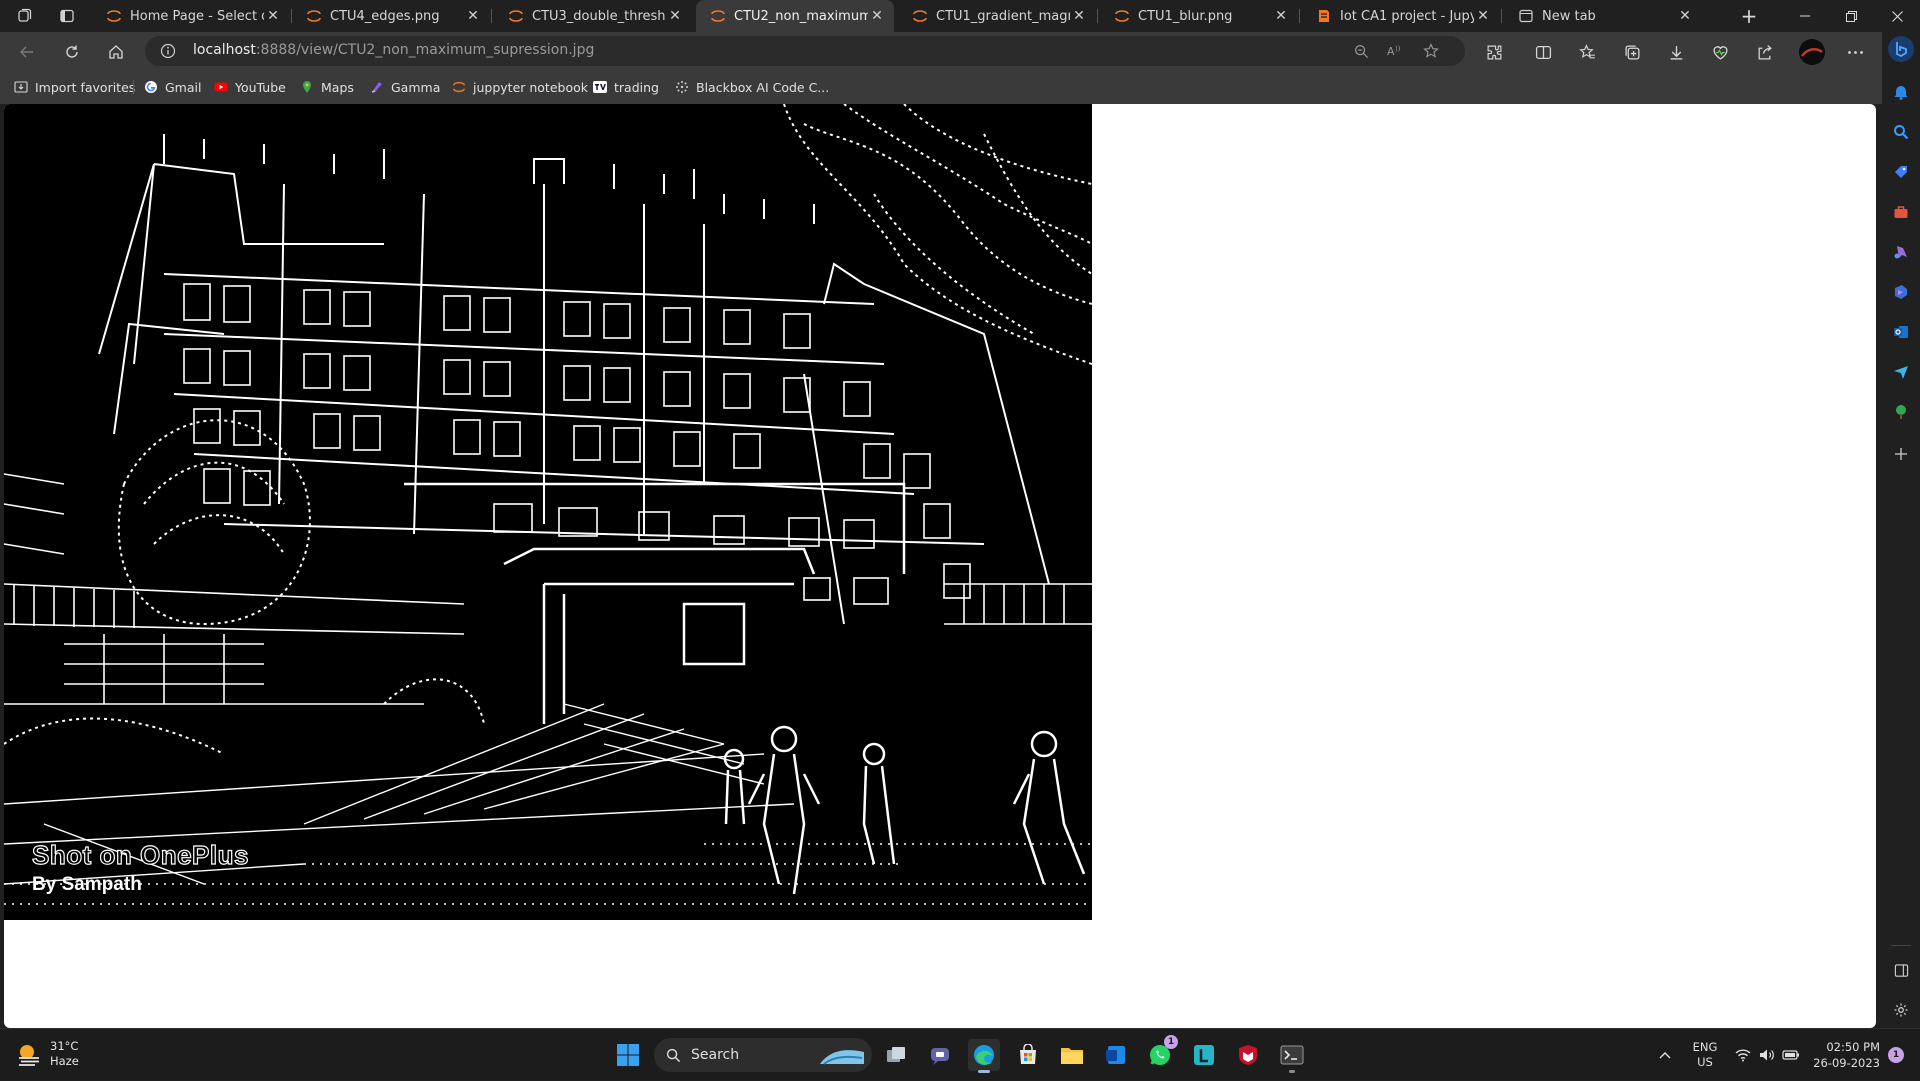  I want to click on file-explorer-icon, so click(1072, 1055).